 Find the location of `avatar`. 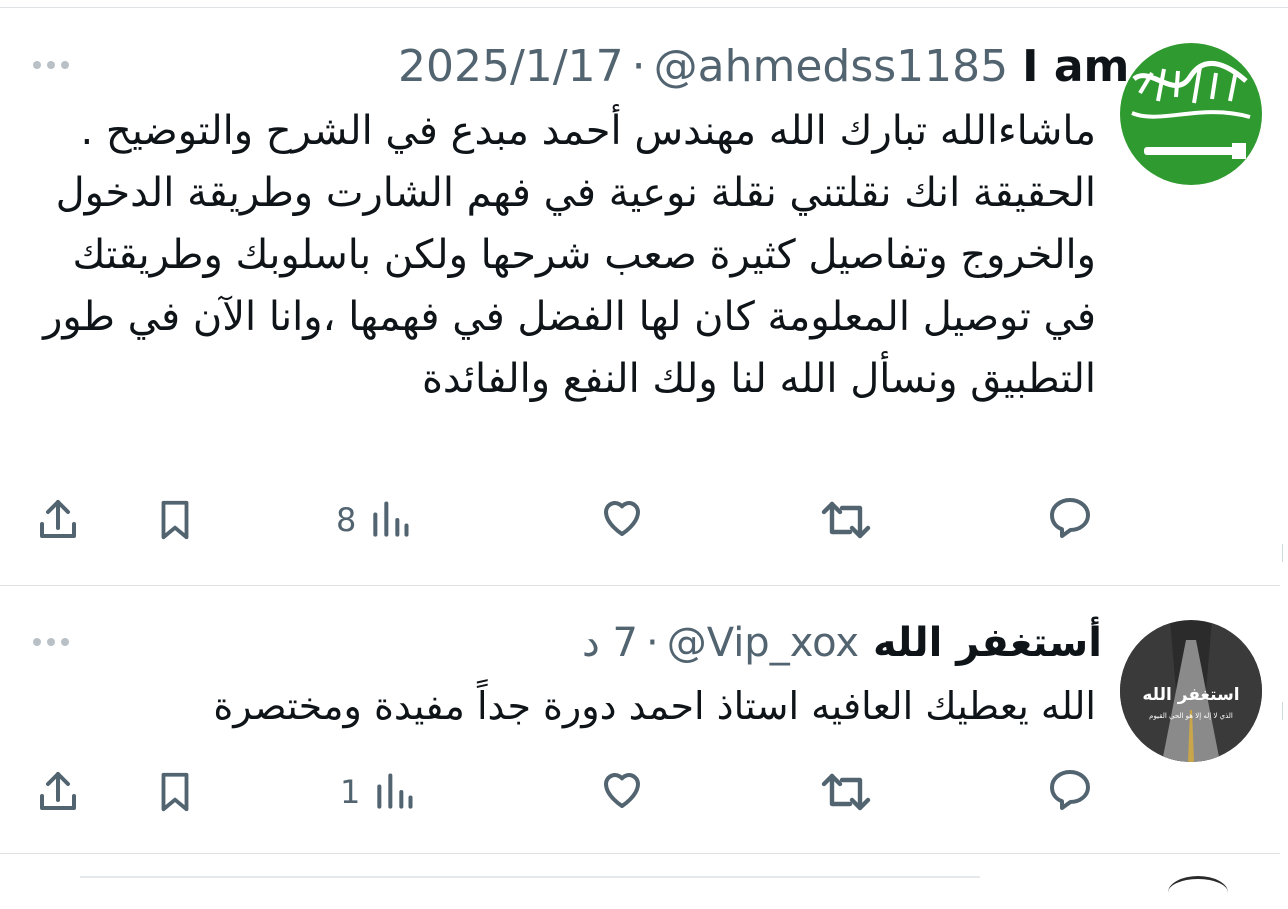

avatar is located at coordinates (1191, 114).